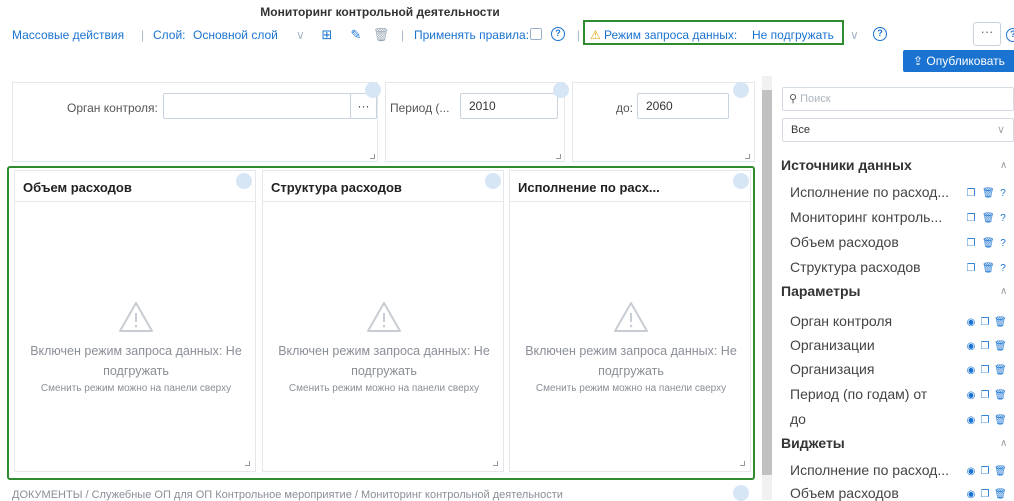 The width and height of the screenshot is (1014, 501). I want to click on more-button: ···, so click(987, 34).